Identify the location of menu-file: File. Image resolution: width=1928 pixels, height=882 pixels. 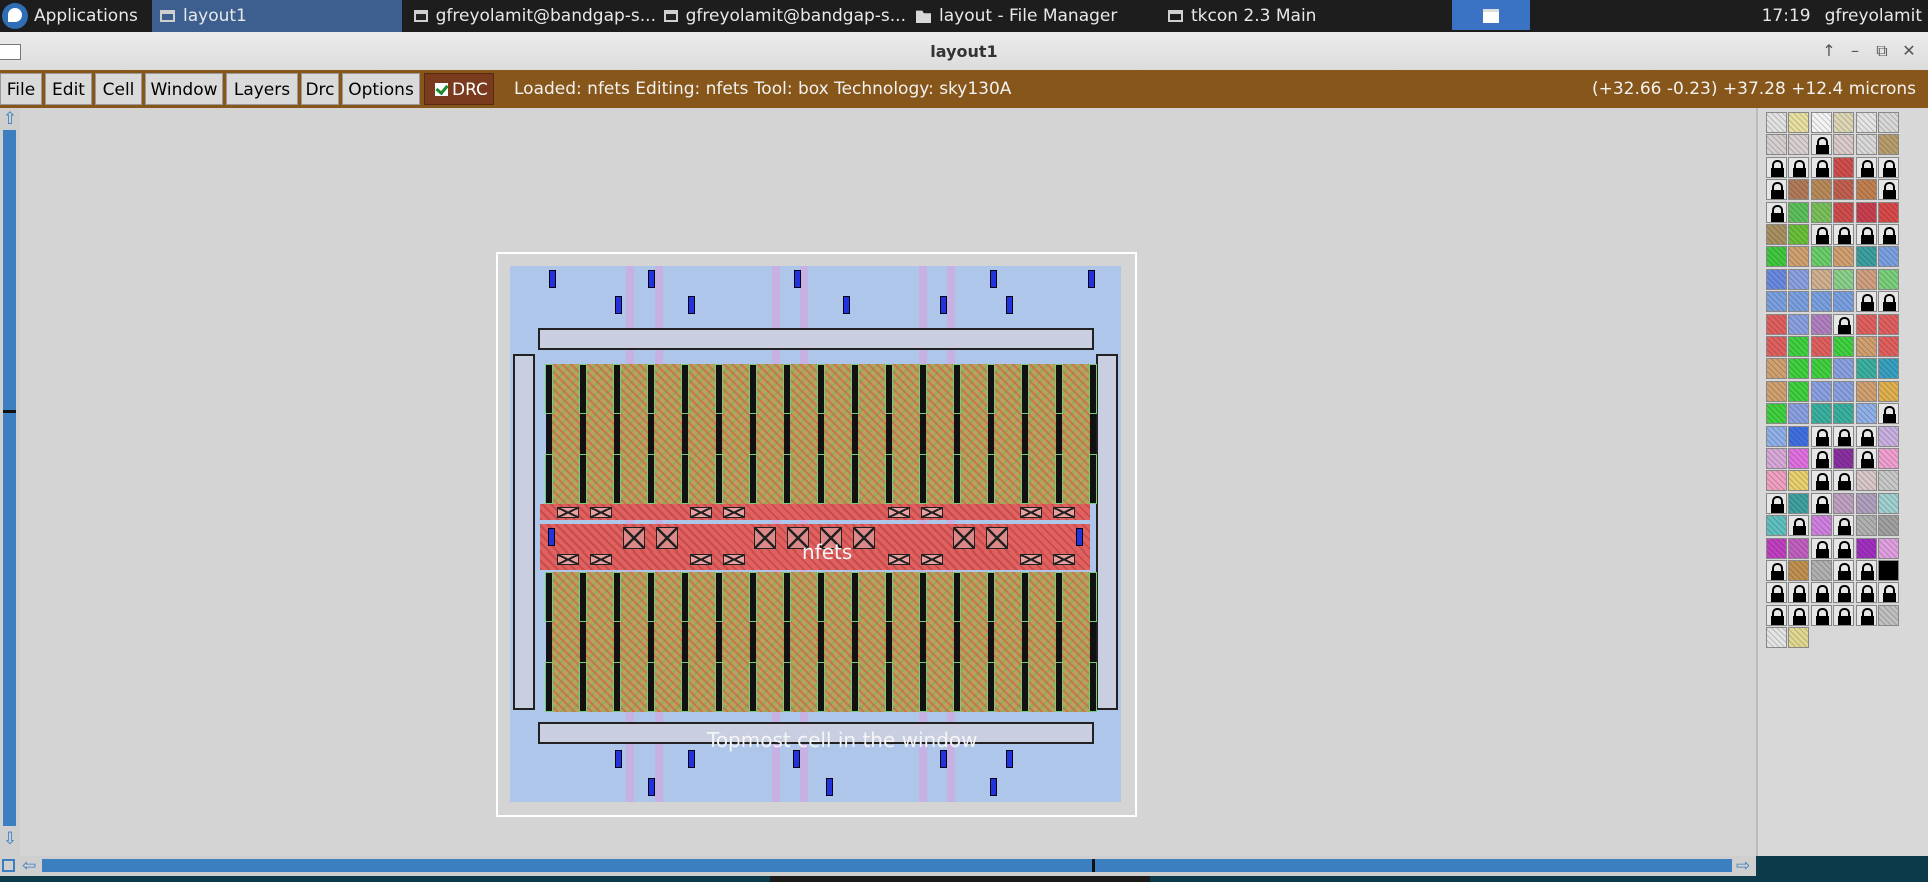
(21, 89).